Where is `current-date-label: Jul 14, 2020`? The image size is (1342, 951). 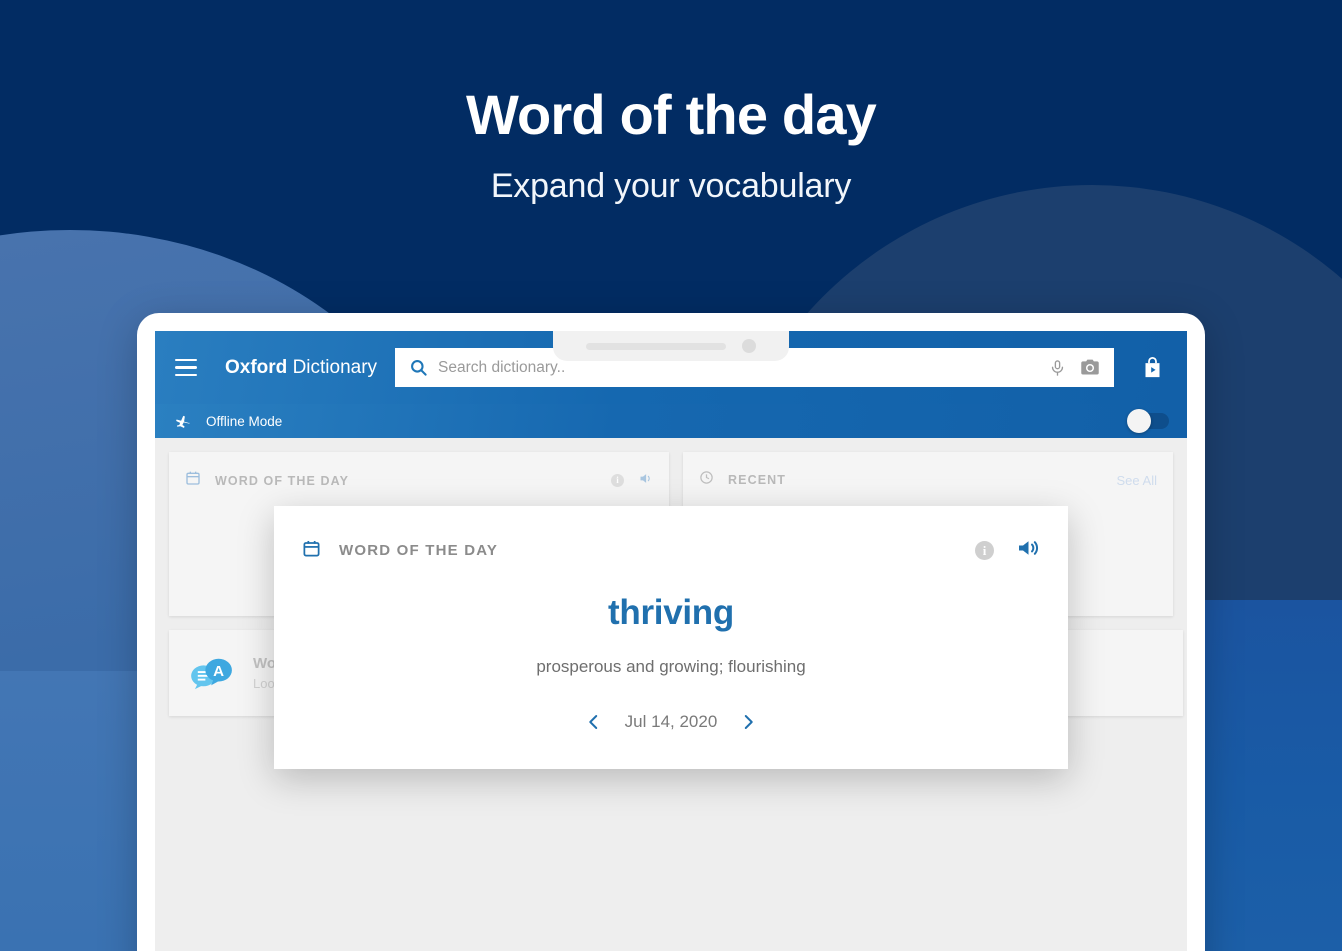
current-date-label: Jul 14, 2020 is located at coordinates (671, 721).